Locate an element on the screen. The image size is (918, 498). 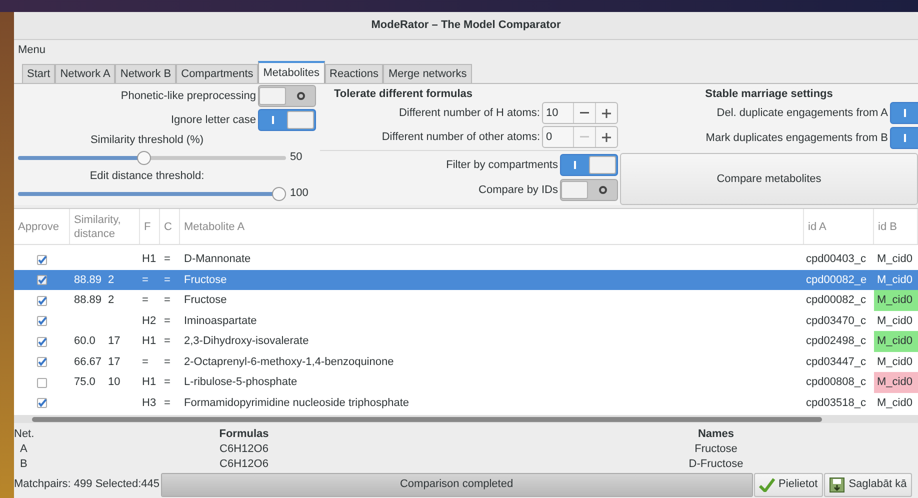
column-header: Metabolite A is located at coordinates (492, 226).